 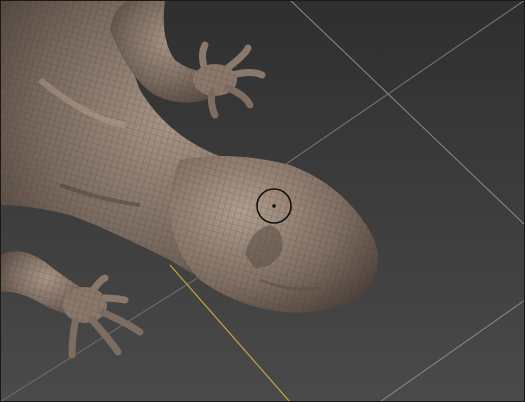 I want to click on lower-hand, so click(x=103, y=316).